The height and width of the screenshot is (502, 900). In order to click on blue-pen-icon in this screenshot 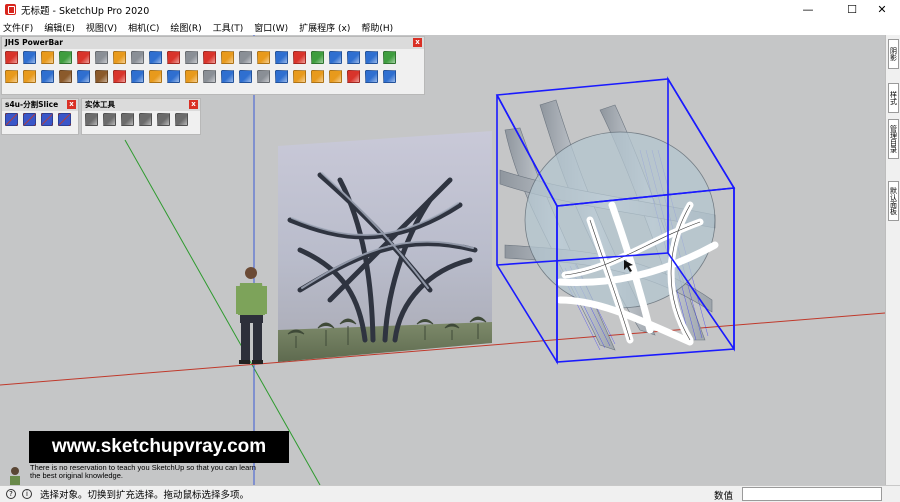, I will do `click(371, 76)`.